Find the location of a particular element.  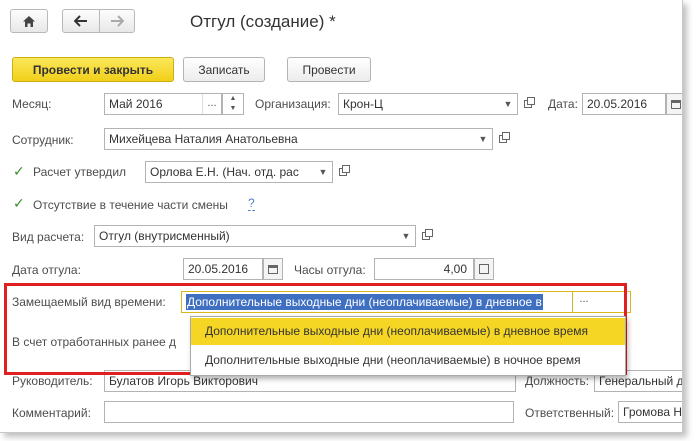

home-icon is located at coordinates (29, 21).